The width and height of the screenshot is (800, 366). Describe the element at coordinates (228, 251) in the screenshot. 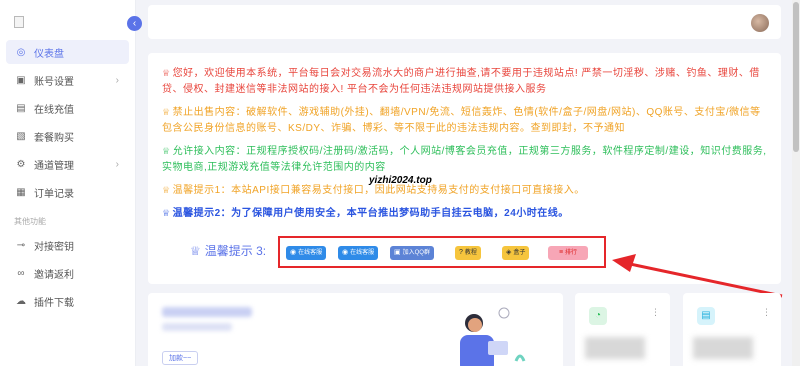

I see `tips-3-label: ♕ 温馨提示 3:` at that location.